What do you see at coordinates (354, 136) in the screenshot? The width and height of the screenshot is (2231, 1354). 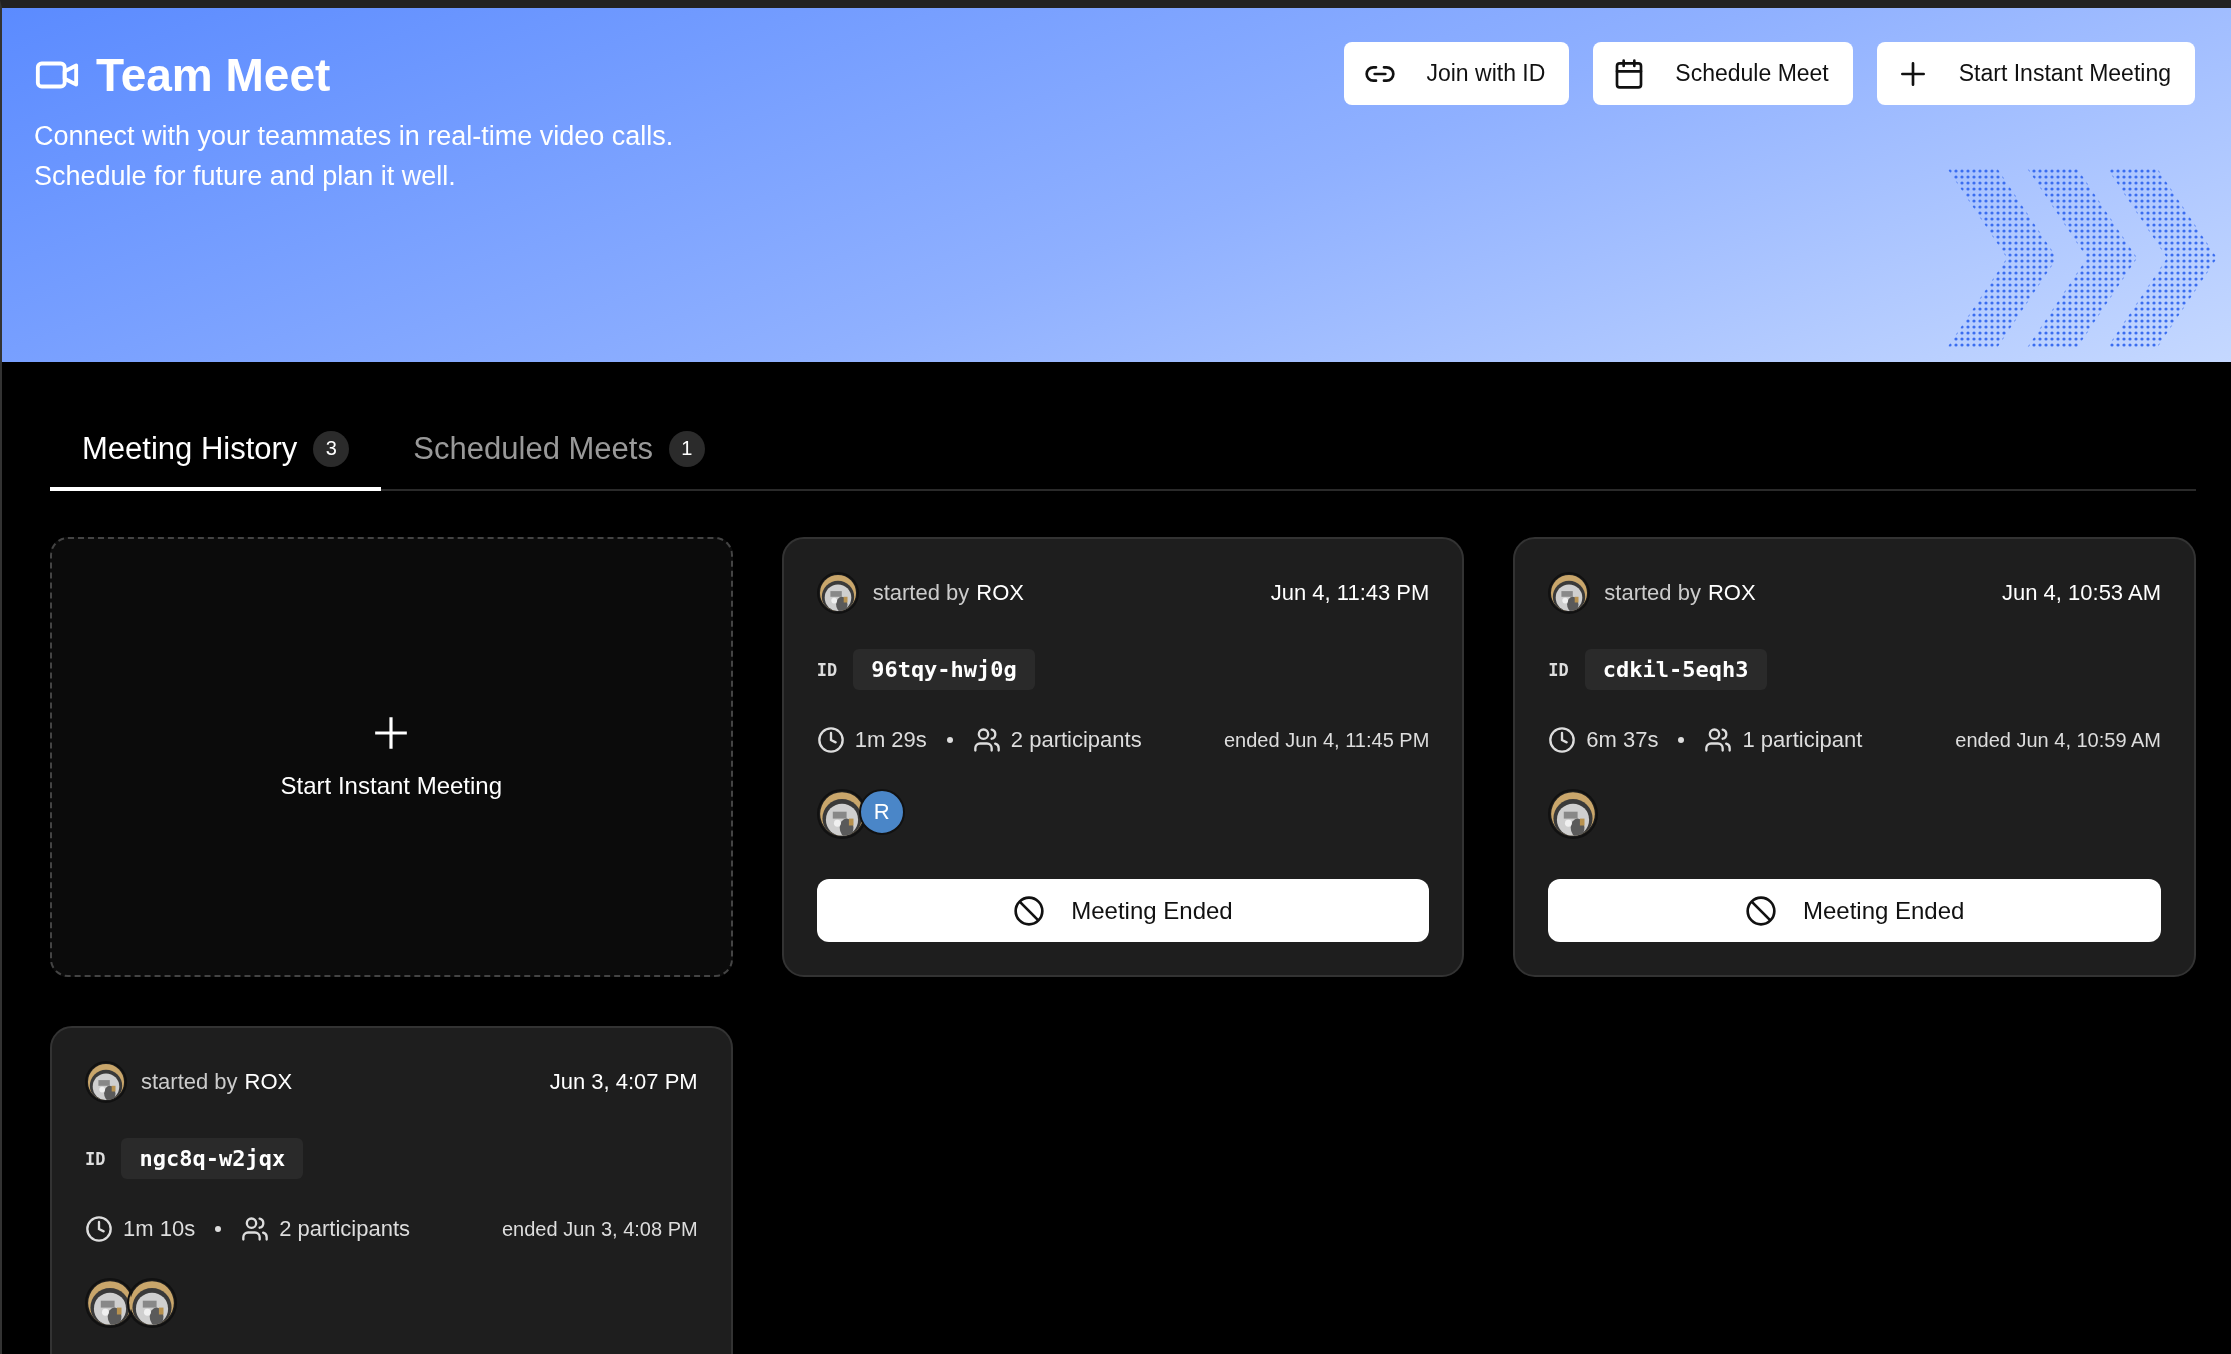 I see `subtitle-line: Connect with your teammates in real-time video calls.` at bounding box center [354, 136].